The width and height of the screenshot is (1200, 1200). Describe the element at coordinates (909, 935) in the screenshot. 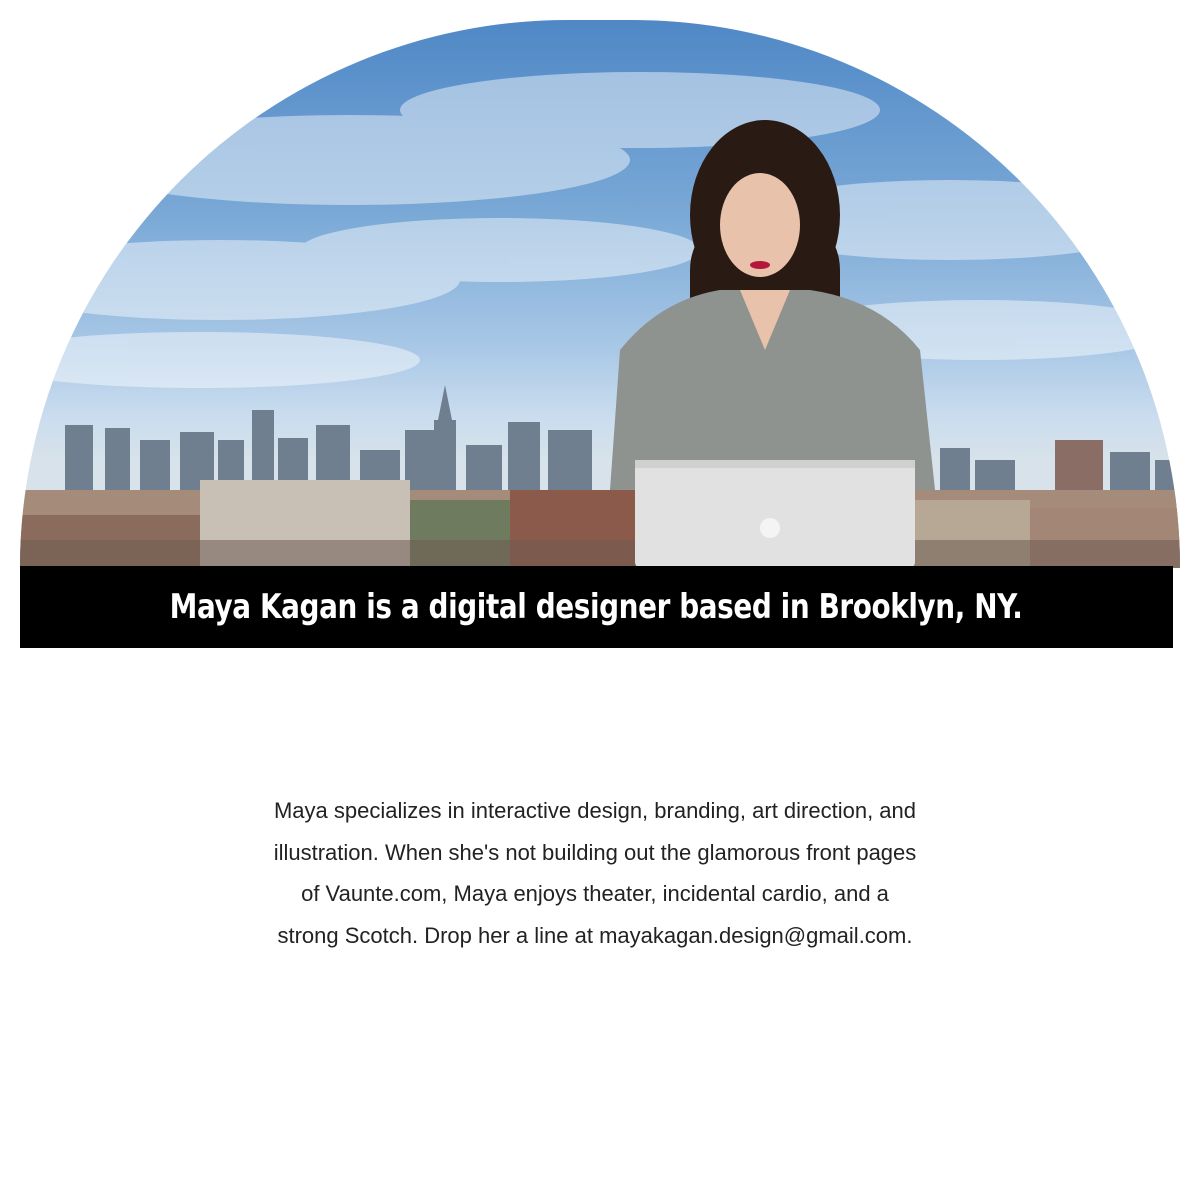

I see `bio-text-end: .` at that location.